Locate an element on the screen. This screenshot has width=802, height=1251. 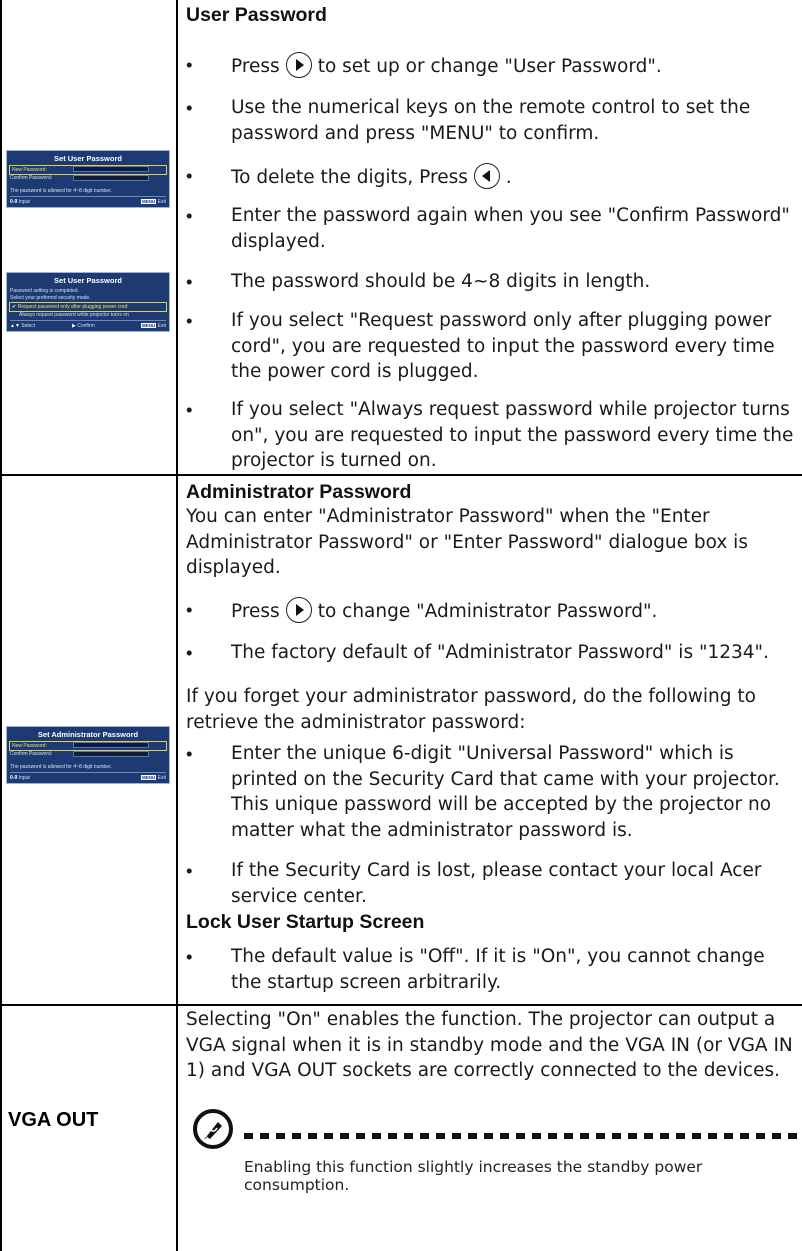
vga-out-label: VGA OUT is located at coordinates (53, 1120).